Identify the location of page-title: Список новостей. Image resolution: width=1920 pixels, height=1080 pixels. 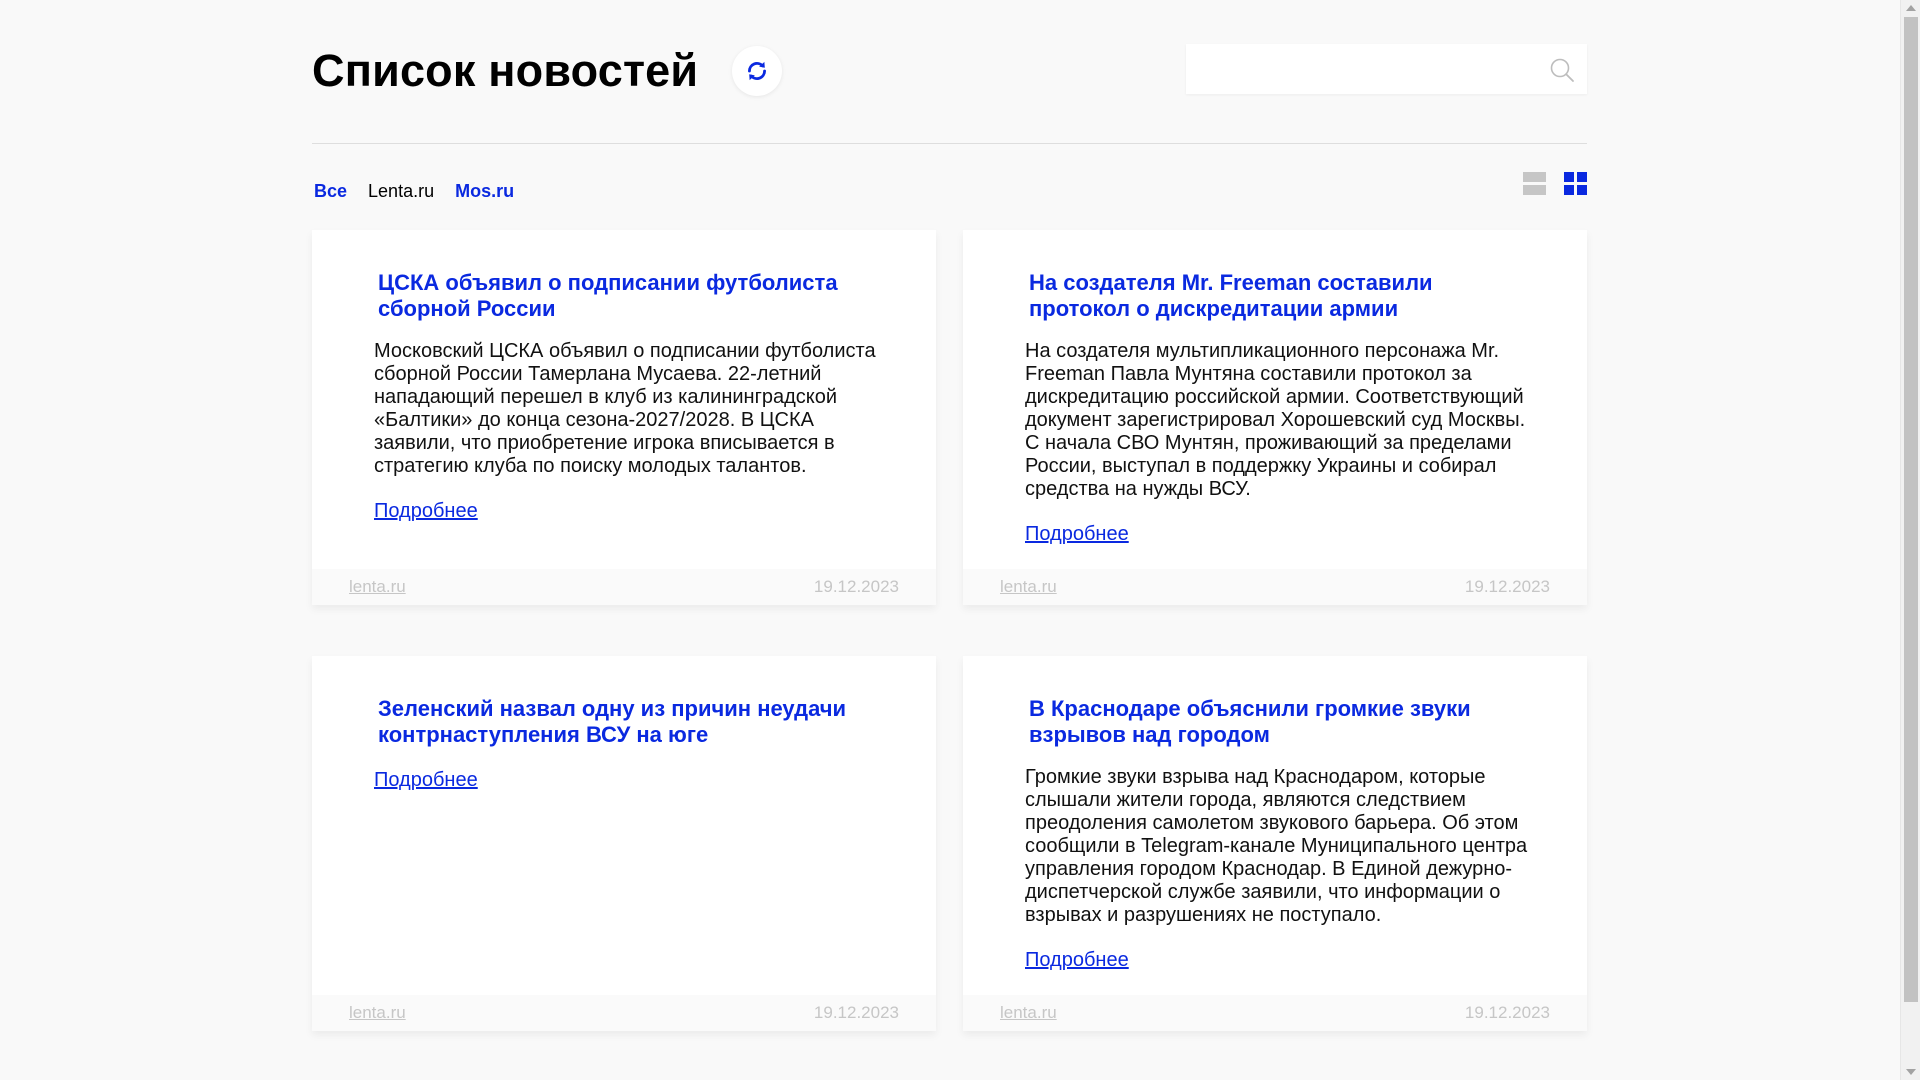
(505, 70).